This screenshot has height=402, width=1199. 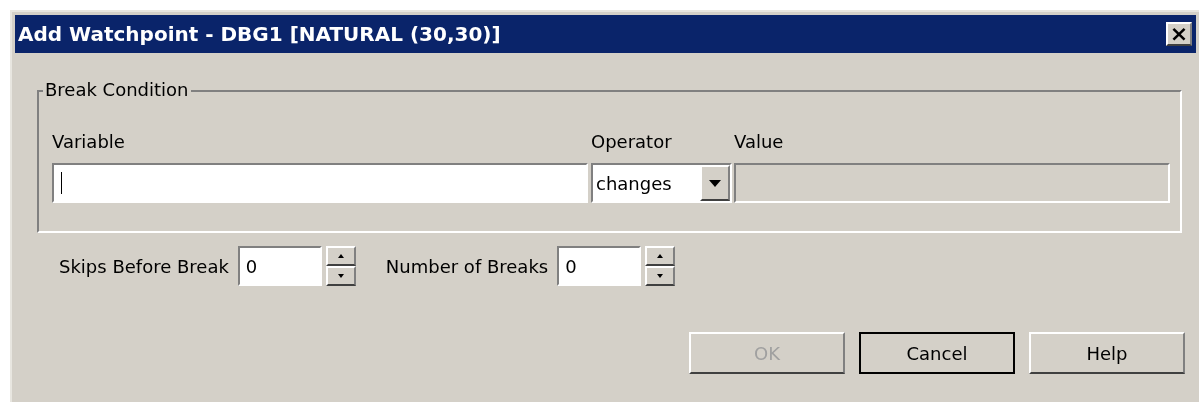 What do you see at coordinates (759, 142) in the screenshot?
I see `field-label: Value` at bounding box center [759, 142].